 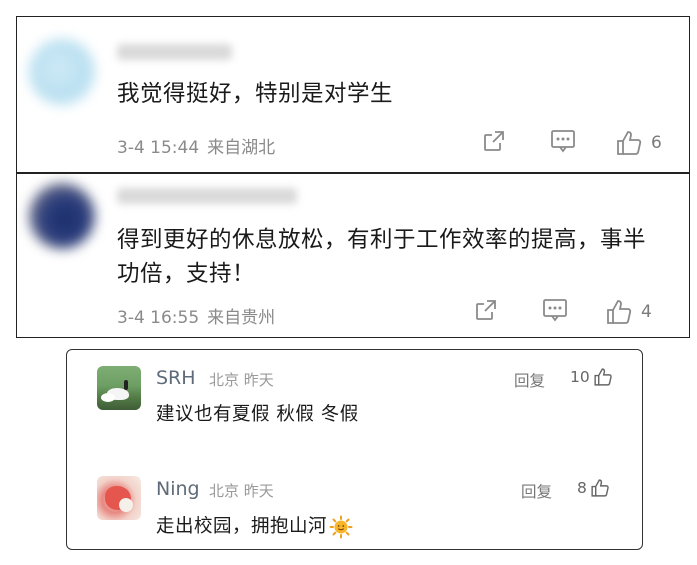 What do you see at coordinates (176, 378) in the screenshot?
I see `reply-username: SRH` at bounding box center [176, 378].